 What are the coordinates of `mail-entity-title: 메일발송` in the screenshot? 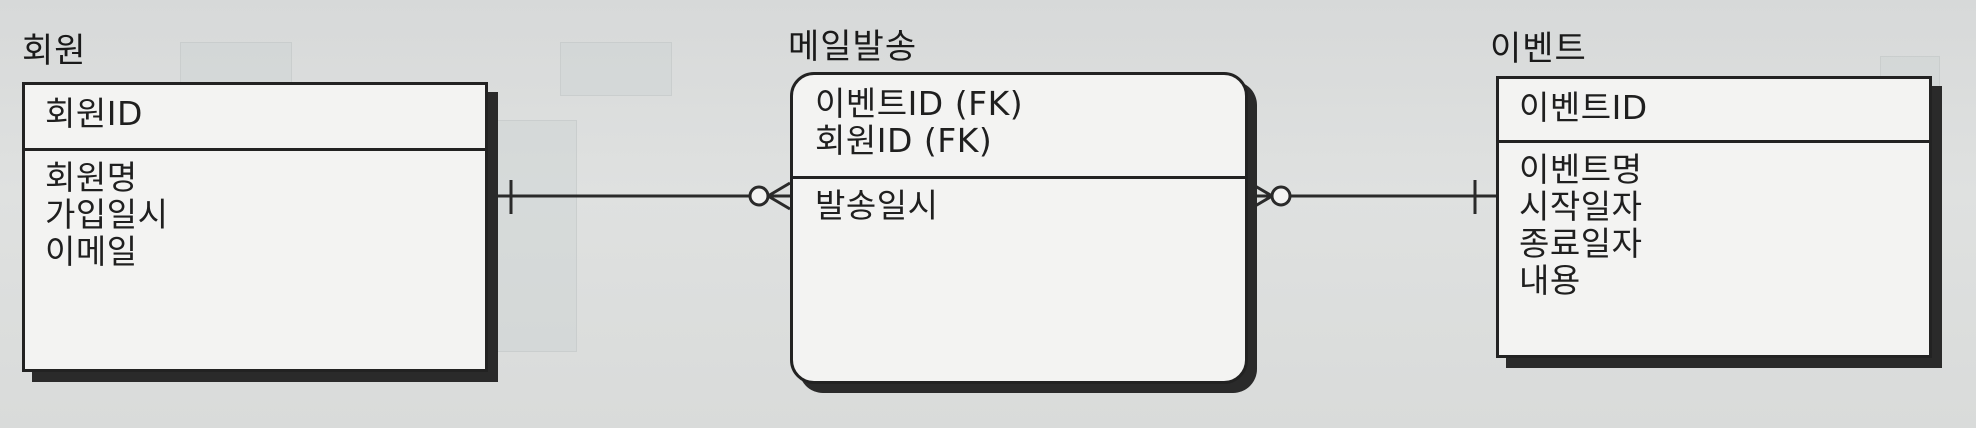 It's located at (853, 47).